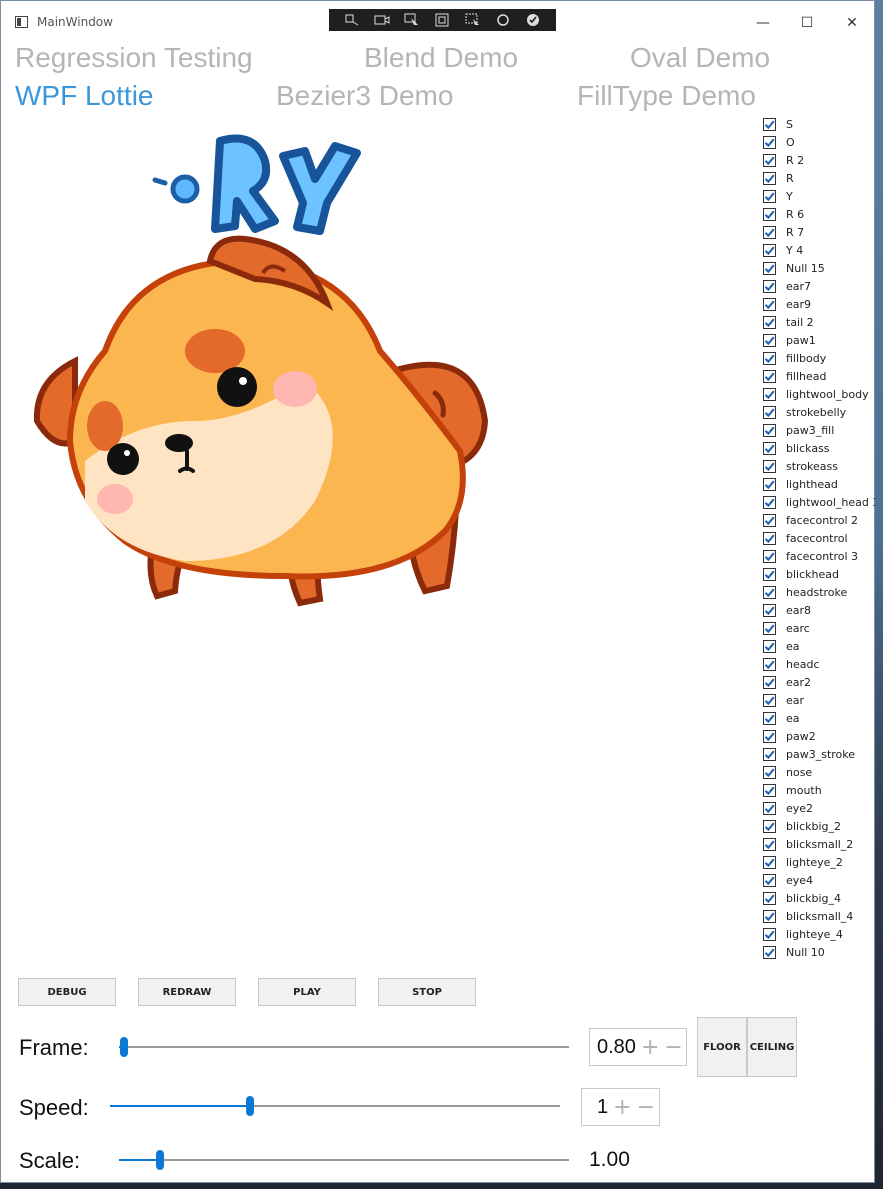 This screenshot has height=1189, width=883. I want to click on layer-item: O, so click(818, 142).